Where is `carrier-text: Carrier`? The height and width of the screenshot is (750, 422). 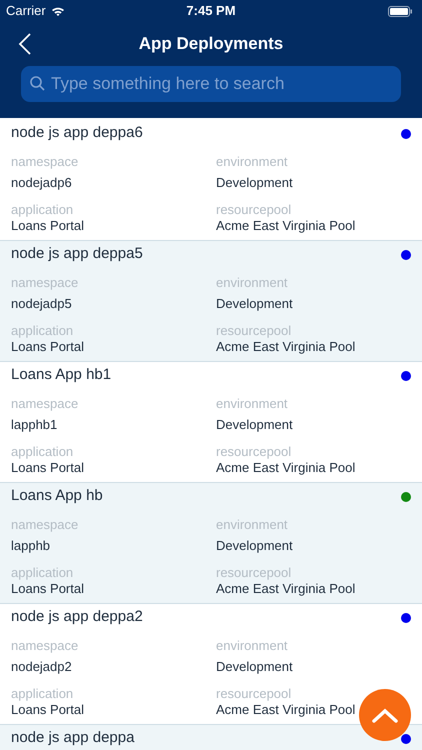
carrier-text: Carrier is located at coordinates (26, 11).